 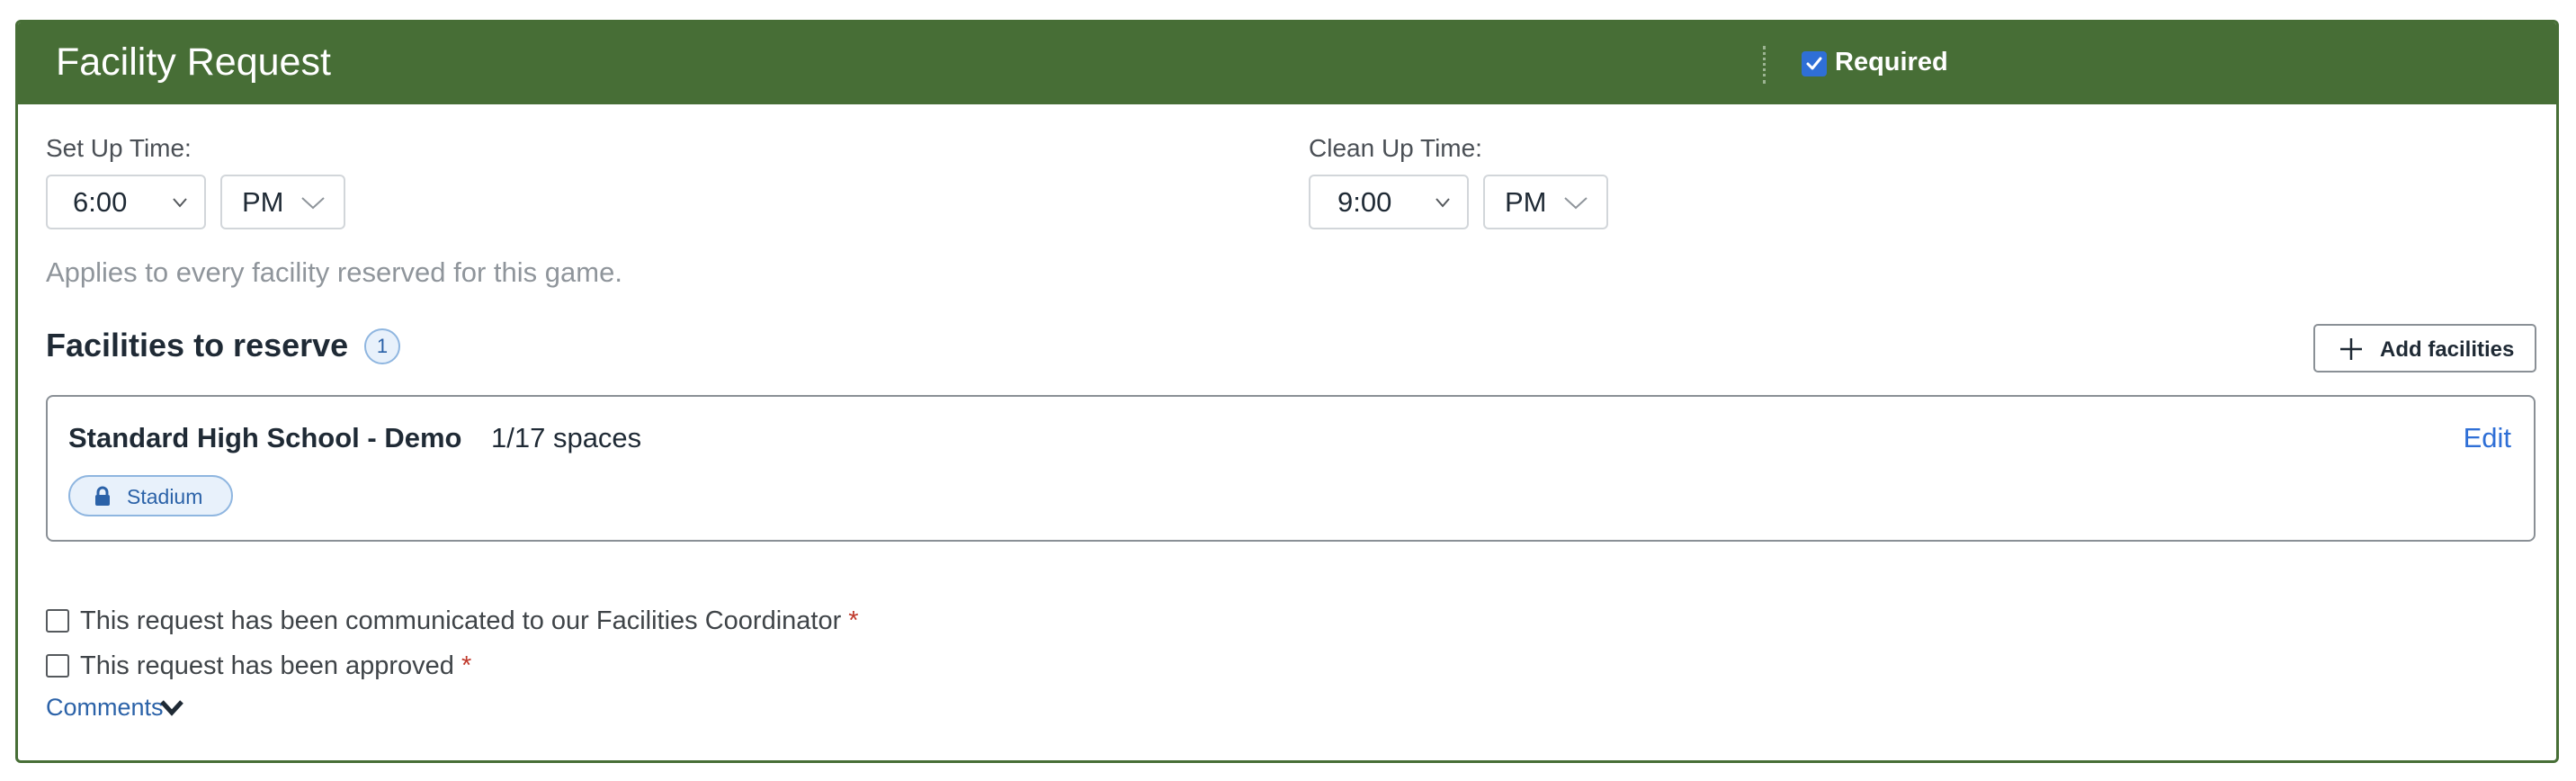 I want to click on cleanup-time-select: 9:00, so click(x=1389, y=202).